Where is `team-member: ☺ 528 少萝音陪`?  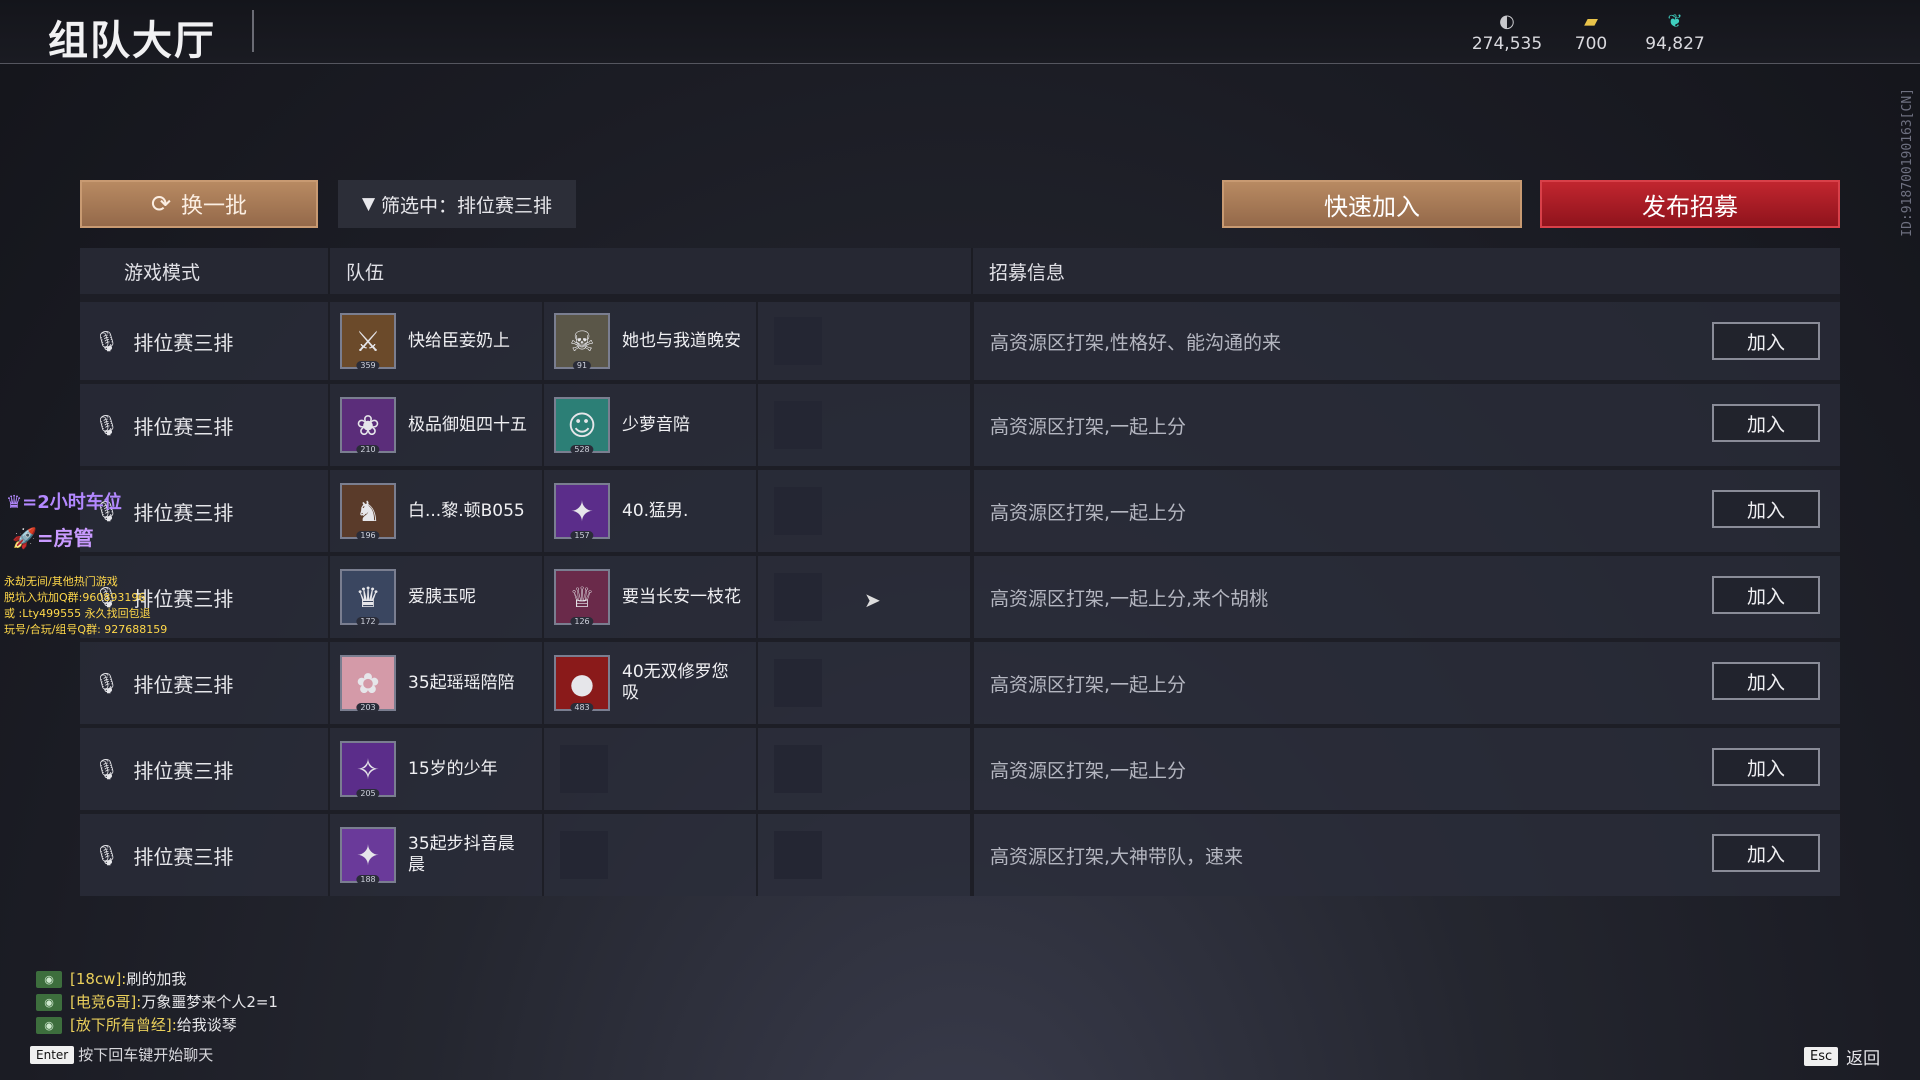
team-member: ☺ 528 少萝音陪 is located at coordinates (651, 425).